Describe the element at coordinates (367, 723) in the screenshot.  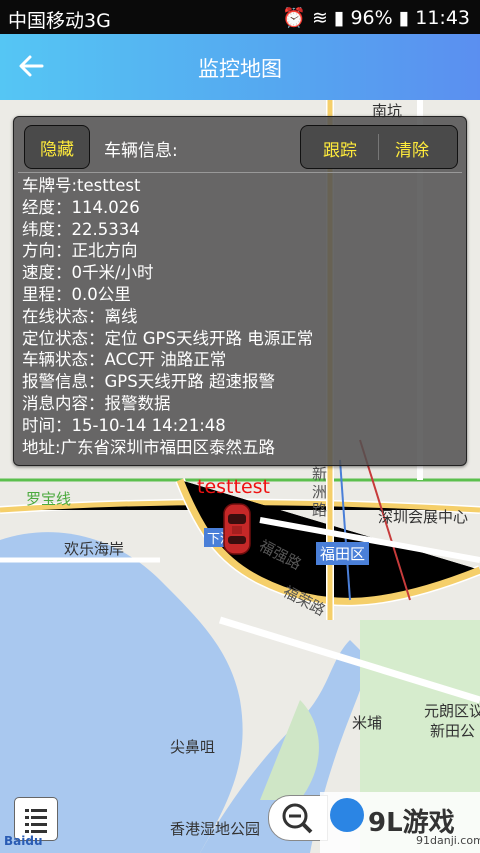
I see `map-label-mipu: 米埔` at that location.